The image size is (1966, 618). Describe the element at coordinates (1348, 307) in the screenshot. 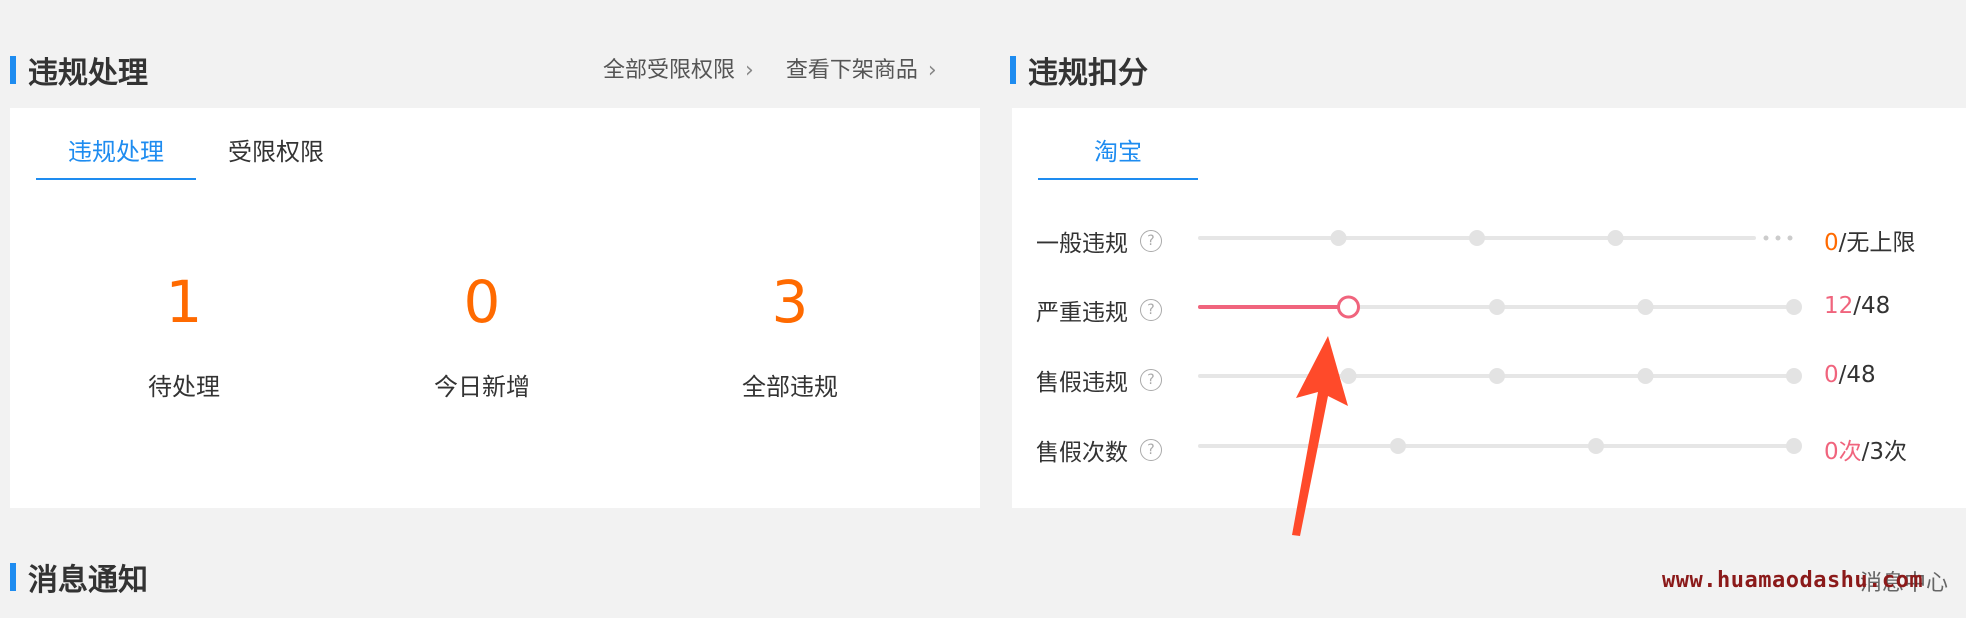

I see `progress-handle` at that location.